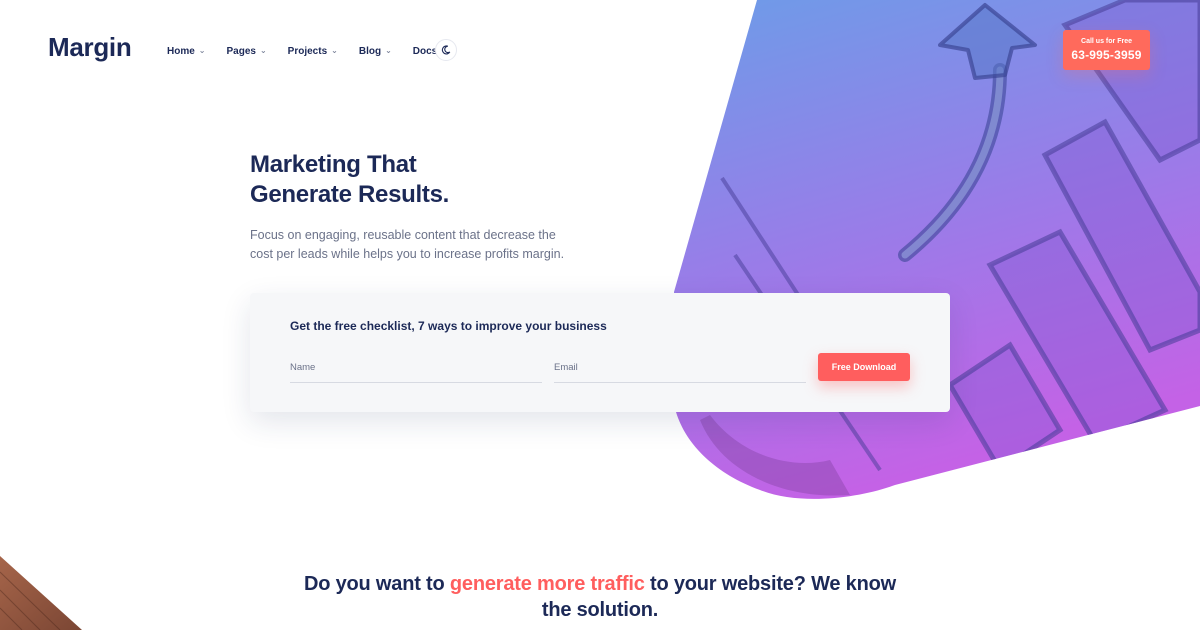  What do you see at coordinates (181, 51) in the screenshot?
I see `nav-label: Home` at bounding box center [181, 51].